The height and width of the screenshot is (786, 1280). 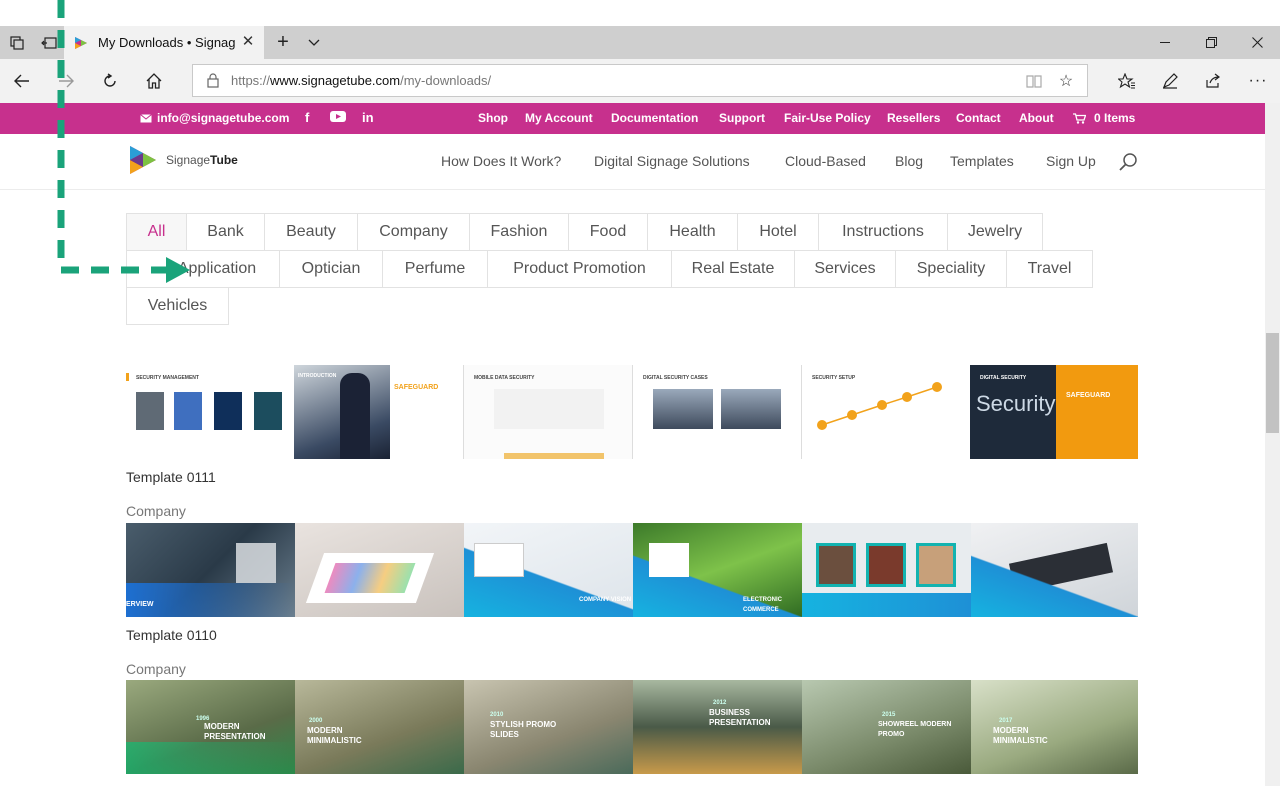 What do you see at coordinates (692, 232) in the screenshot?
I see `filter-health: Health` at bounding box center [692, 232].